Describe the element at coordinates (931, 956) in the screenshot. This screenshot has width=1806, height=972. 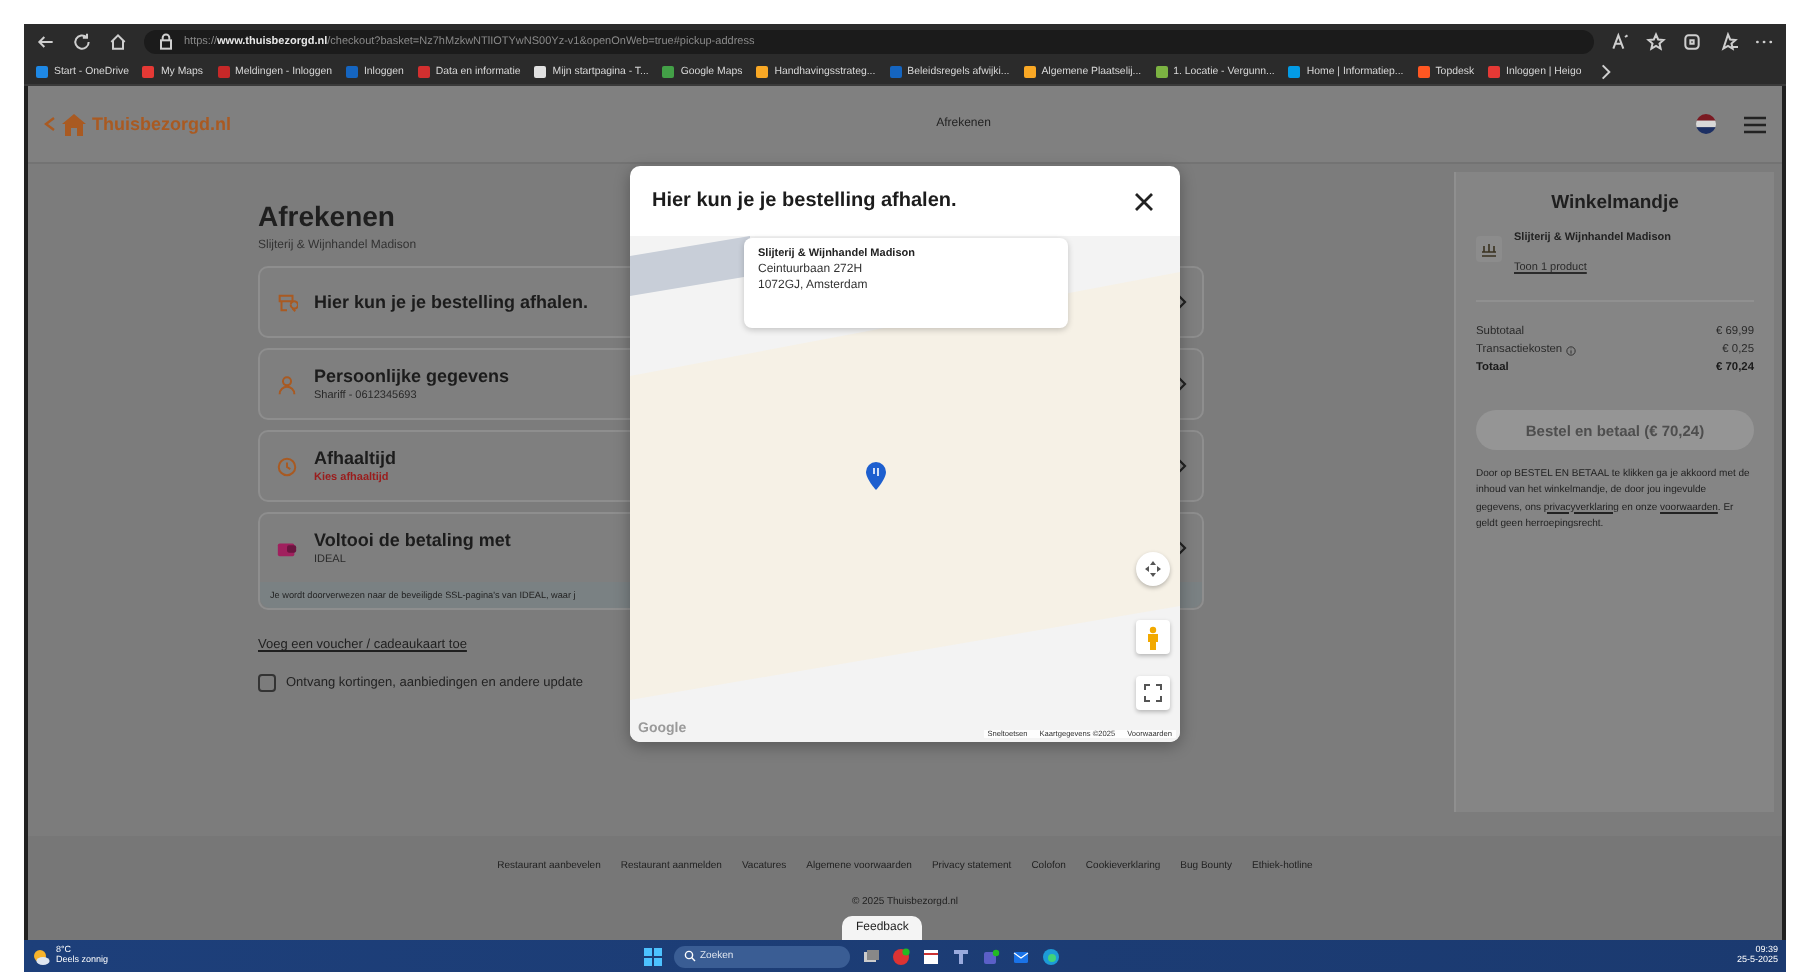
I see `calendar-icon` at that location.